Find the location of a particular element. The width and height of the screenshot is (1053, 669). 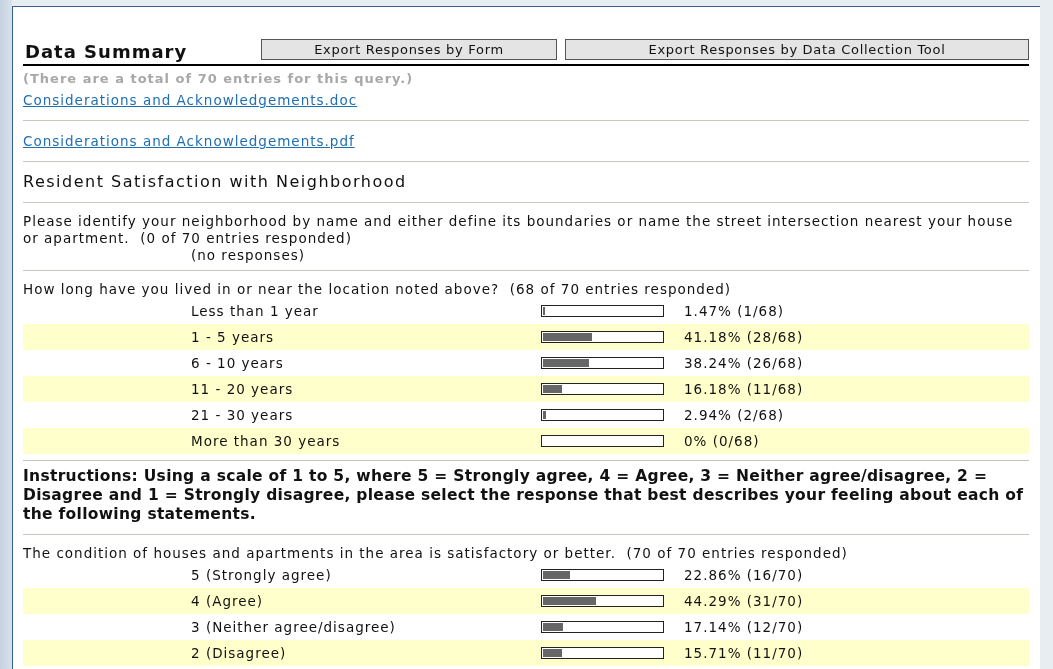

total-note: (There are a total of 70 entries for this query.) is located at coordinates (219, 79).